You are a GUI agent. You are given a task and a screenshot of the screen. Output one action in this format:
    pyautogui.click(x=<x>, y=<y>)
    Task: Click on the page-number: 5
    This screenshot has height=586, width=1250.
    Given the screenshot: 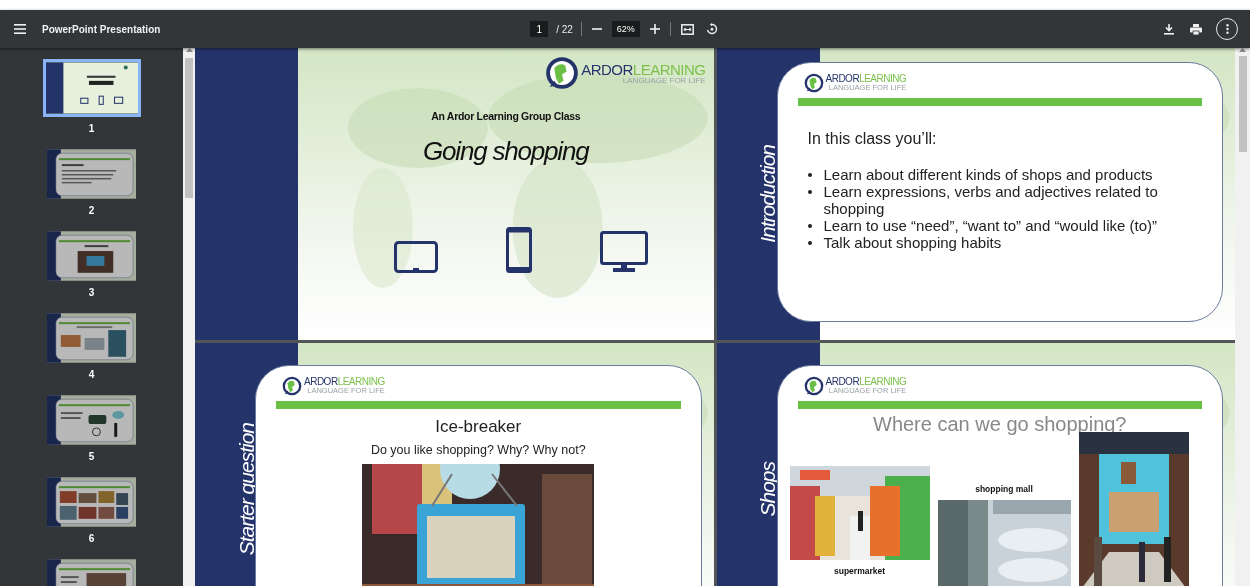 What is the action you would take?
    pyautogui.click(x=91, y=456)
    